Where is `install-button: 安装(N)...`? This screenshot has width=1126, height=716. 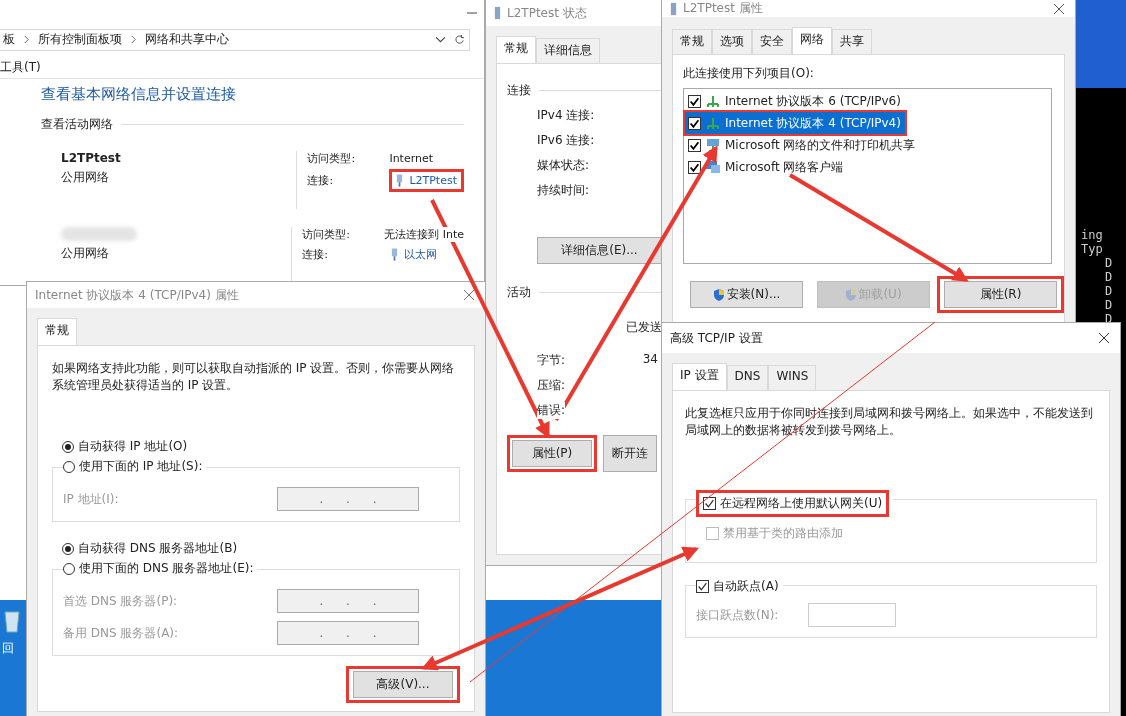 install-button: 安装(N)... is located at coordinates (746, 294).